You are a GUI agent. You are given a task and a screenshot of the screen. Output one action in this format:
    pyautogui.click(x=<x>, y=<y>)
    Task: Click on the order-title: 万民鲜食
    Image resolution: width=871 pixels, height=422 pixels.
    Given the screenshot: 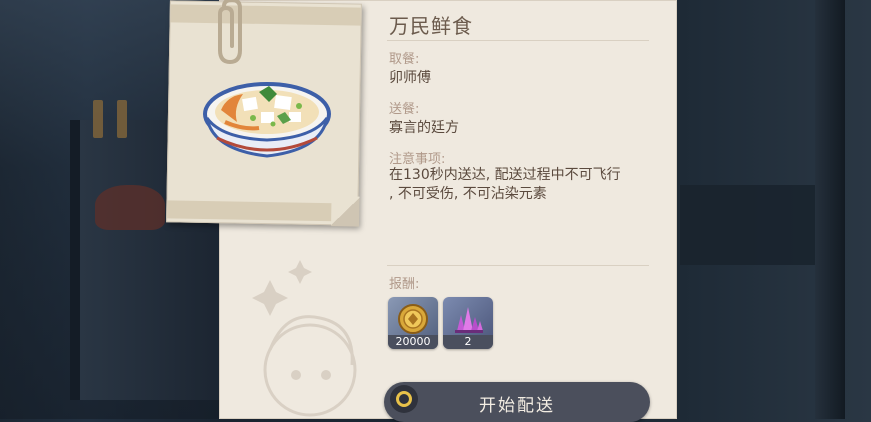 What is the action you would take?
    pyautogui.click(x=431, y=26)
    